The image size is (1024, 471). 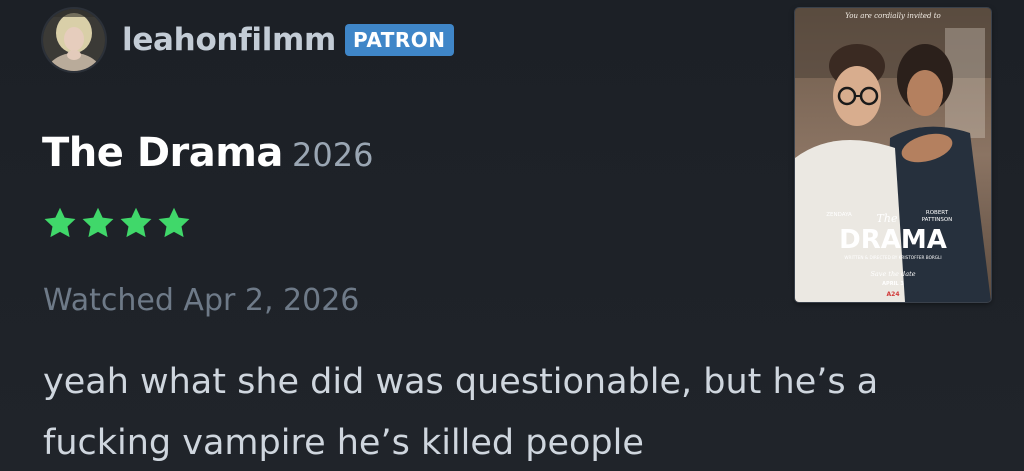 What do you see at coordinates (74, 40) in the screenshot?
I see `user-avatar` at bounding box center [74, 40].